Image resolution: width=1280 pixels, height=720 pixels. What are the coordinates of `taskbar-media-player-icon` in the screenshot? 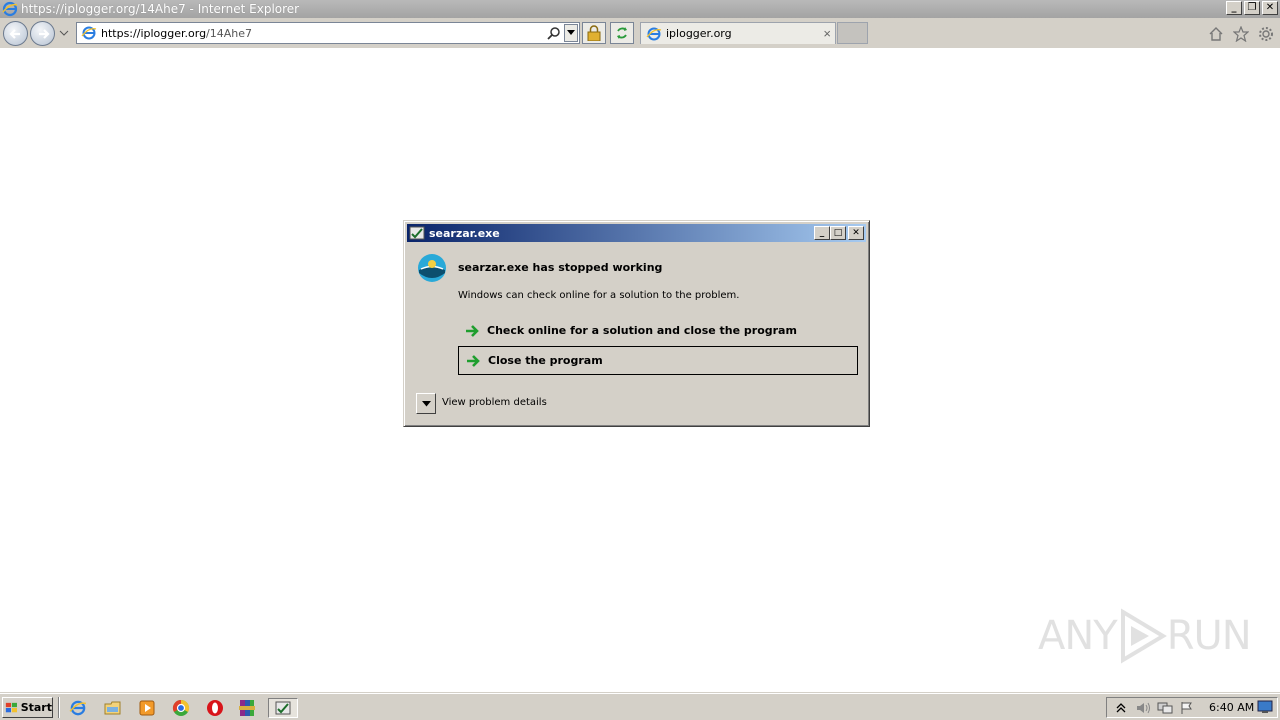 It's located at (147, 708).